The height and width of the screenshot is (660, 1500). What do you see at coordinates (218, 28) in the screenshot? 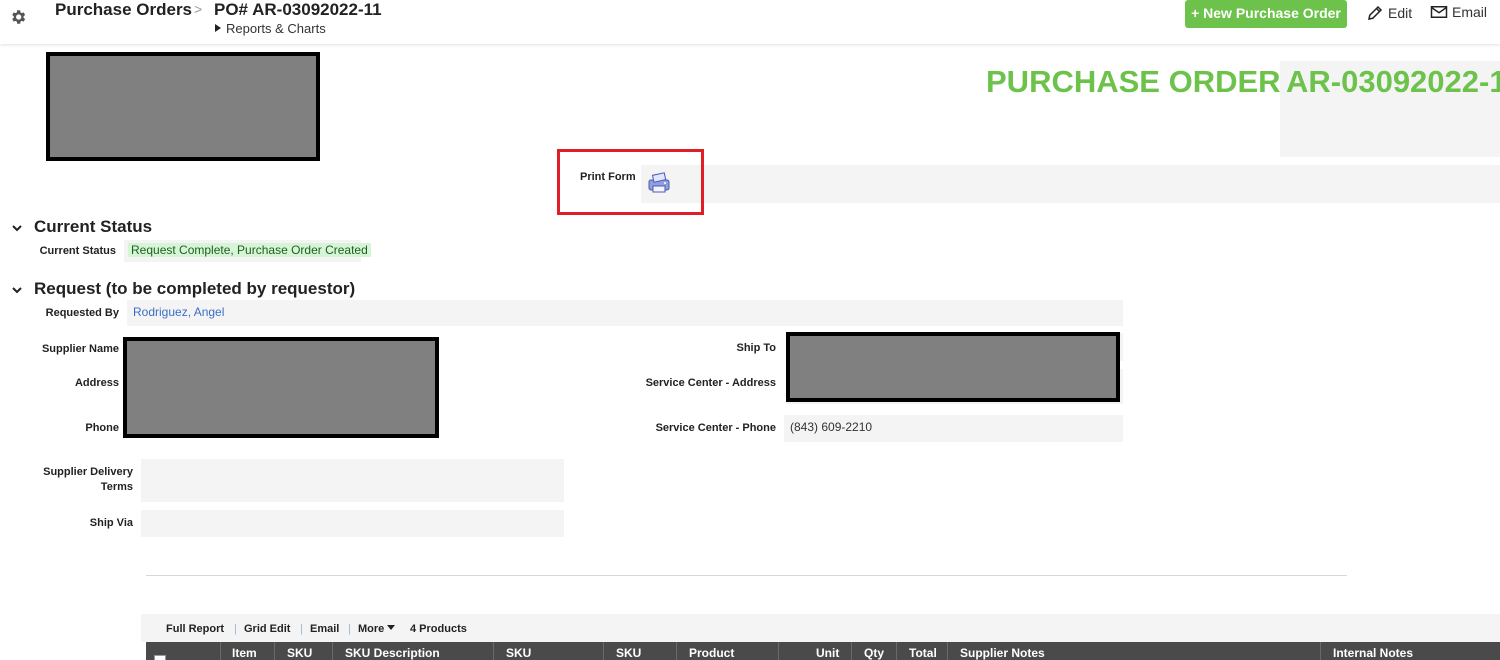
I see `caret-right-icon` at bounding box center [218, 28].